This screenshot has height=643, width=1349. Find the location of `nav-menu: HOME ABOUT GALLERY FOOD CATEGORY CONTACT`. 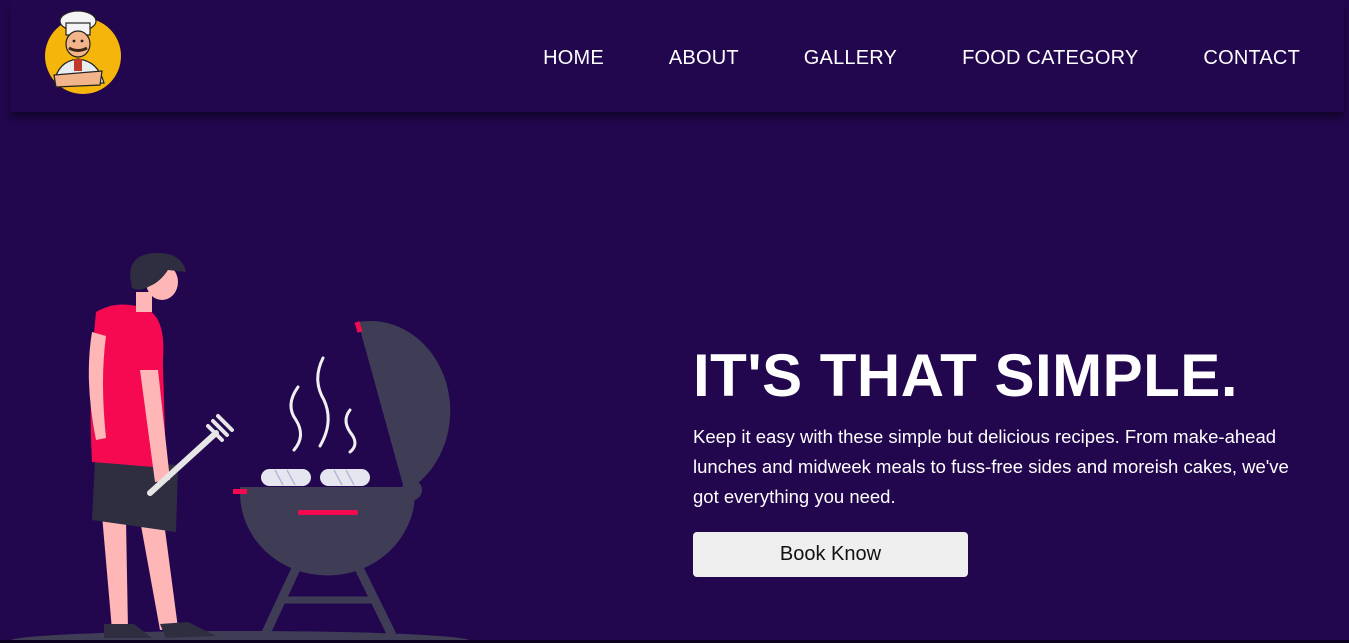

nav-menu: HOME ABOUT GALLERY FOOD CATEGORY CONTACT is located at coordinates (921, 58).